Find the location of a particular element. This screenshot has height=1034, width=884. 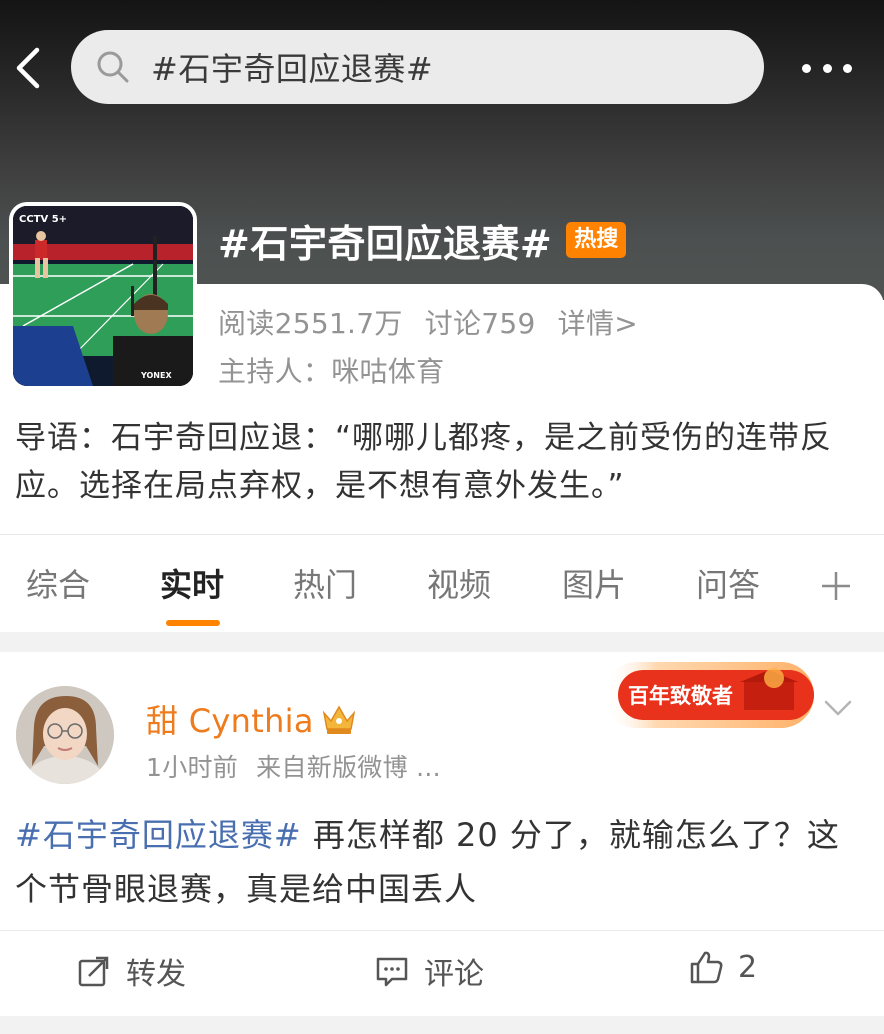

topic-host: 主持人：咪咕体育 is located at coordinates (331, 370).